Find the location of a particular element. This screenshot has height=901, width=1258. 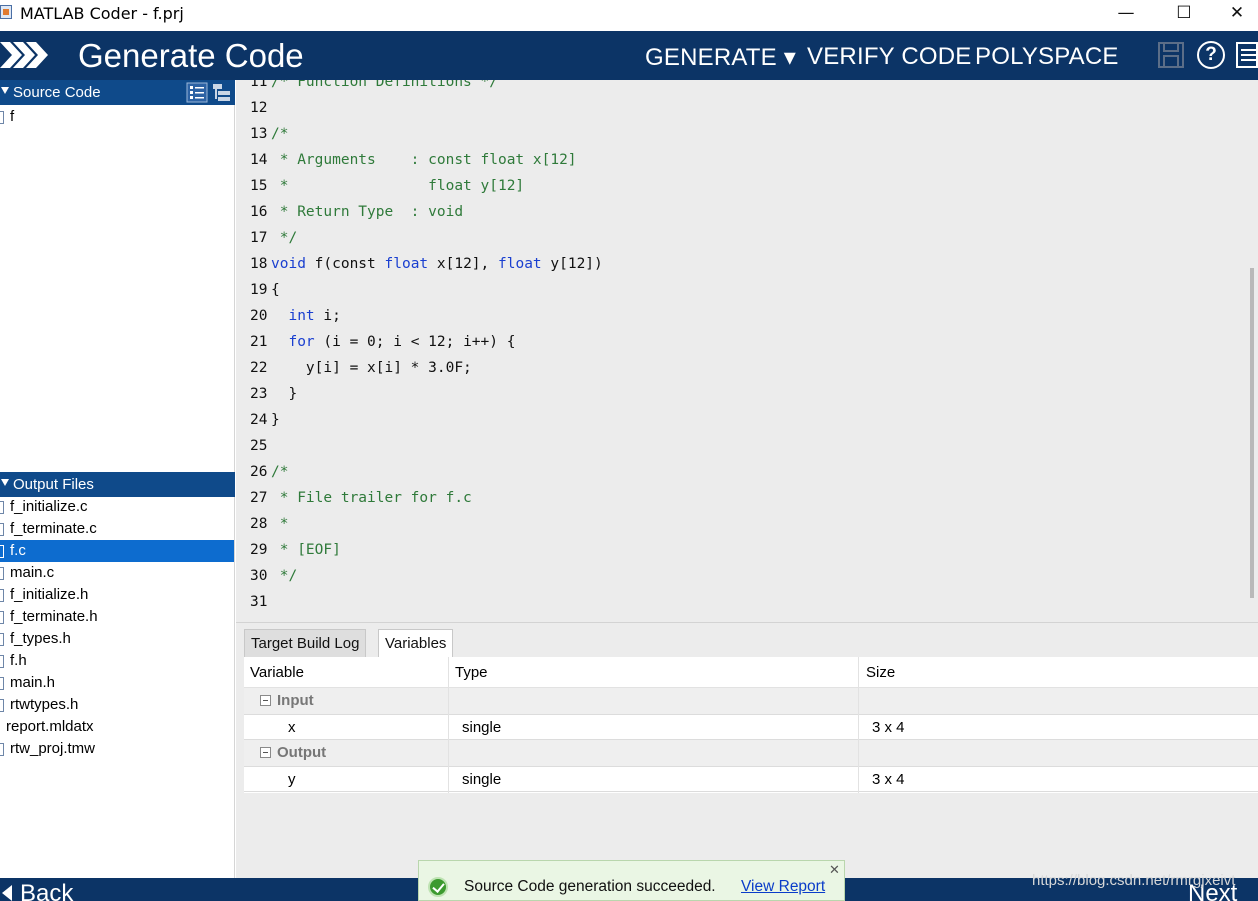

view-report-link: View Report is located at coordinates (783, 887).